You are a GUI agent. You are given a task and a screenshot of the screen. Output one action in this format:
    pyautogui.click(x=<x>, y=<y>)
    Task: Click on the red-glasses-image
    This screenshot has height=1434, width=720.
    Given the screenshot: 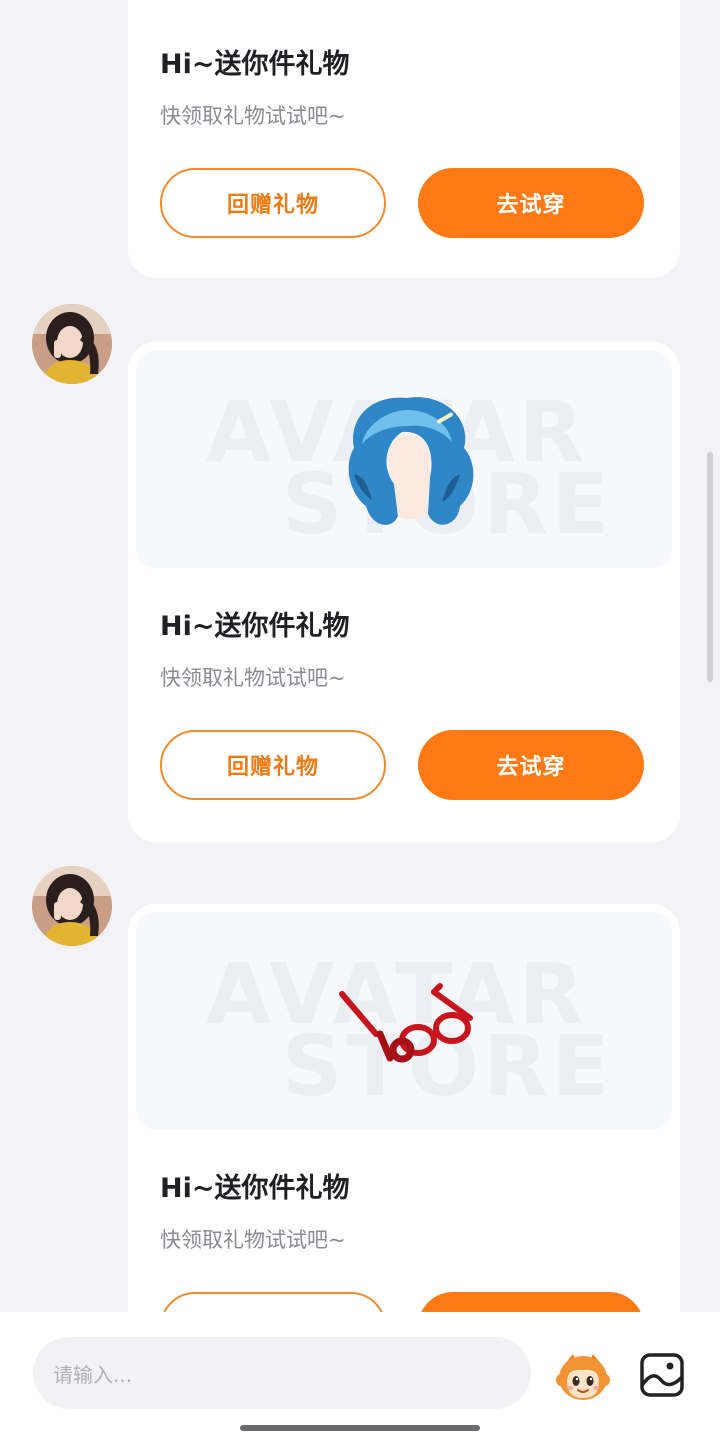 What is the action you would take?
    pyautogui.click(x=406, y=1023)
    